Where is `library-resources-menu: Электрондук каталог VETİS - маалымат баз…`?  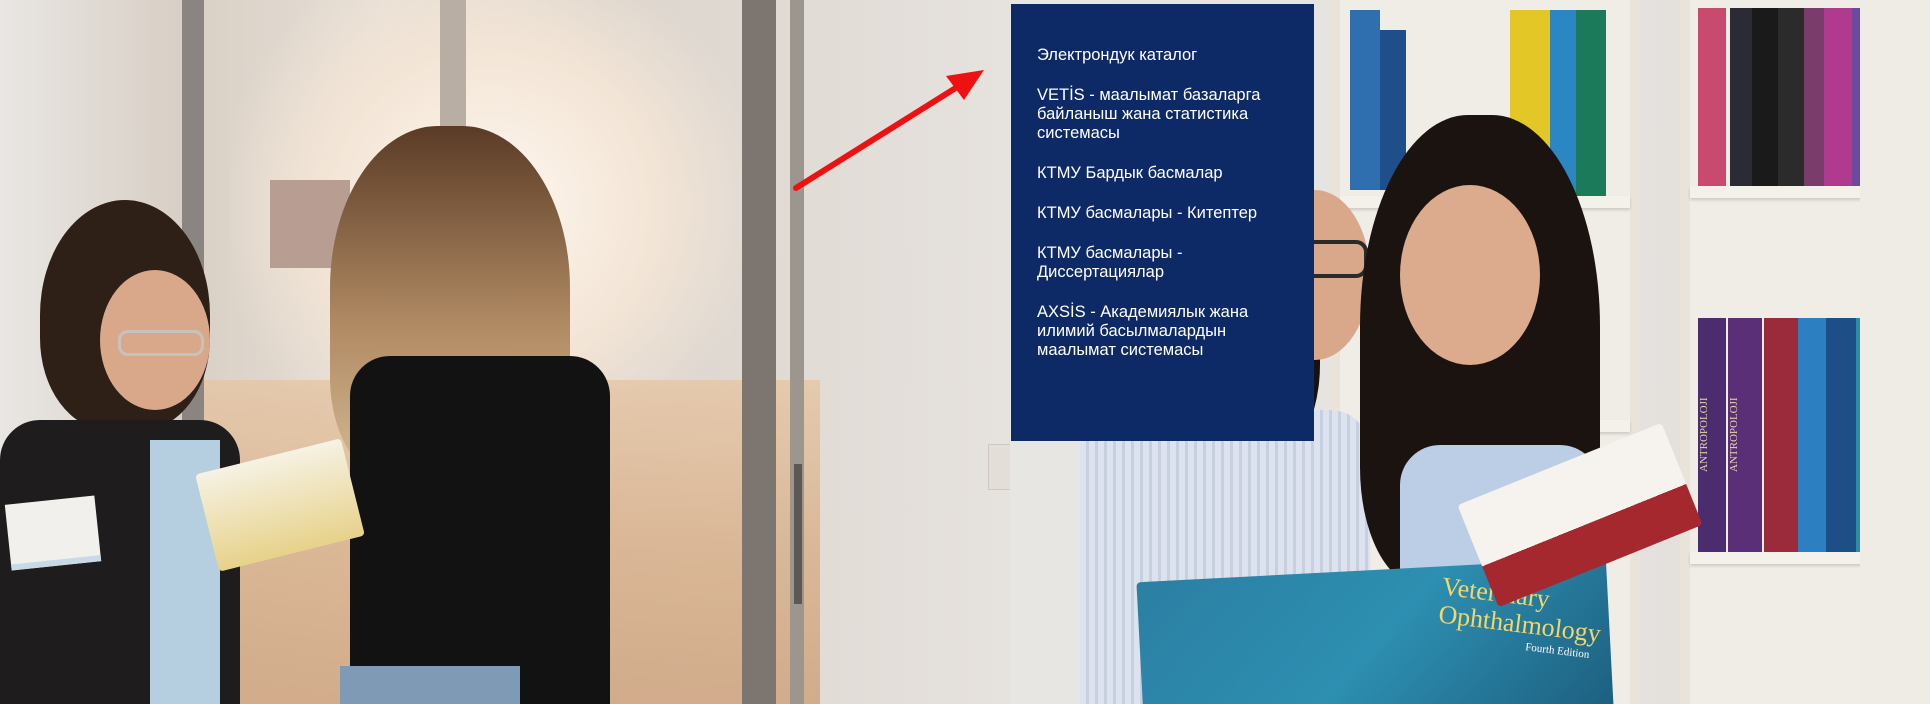
library-resources-menu: Электрондук каталог VETİS - маалымат баз… is located at coordinates (1162, 222).